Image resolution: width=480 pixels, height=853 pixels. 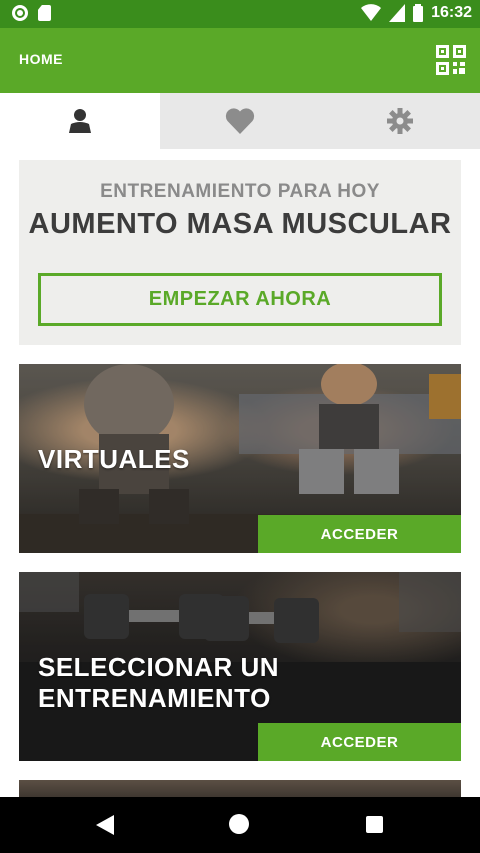 I want to click on training-subtitle: ENTRENAMIENTO PARA HOY, so click(x=240, y=191).